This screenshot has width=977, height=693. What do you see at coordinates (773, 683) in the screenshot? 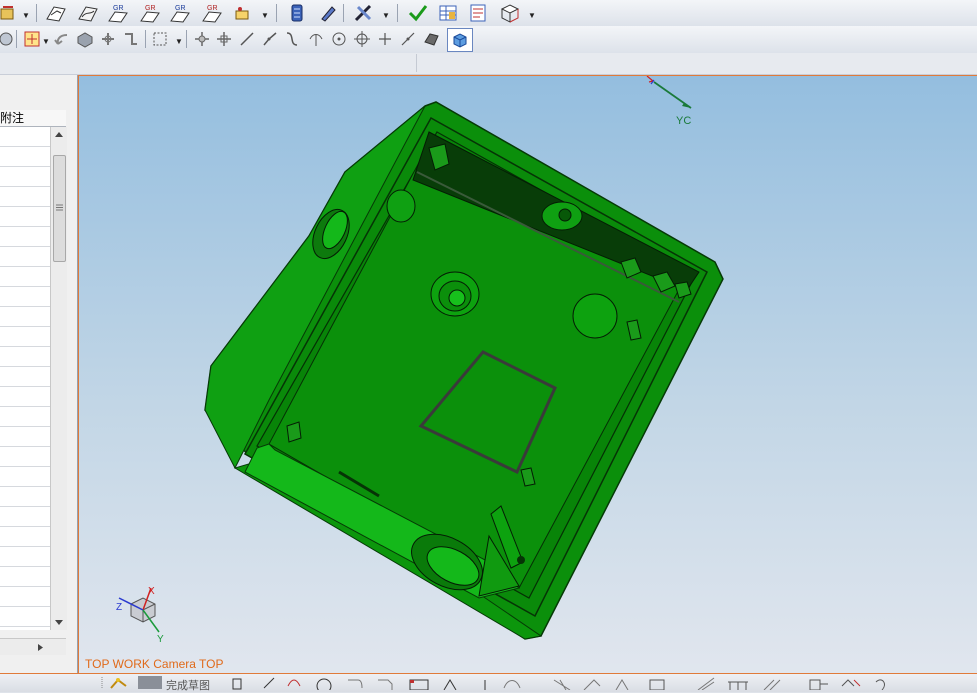
I see `parallel-icon` at bounding box center [773, 683].